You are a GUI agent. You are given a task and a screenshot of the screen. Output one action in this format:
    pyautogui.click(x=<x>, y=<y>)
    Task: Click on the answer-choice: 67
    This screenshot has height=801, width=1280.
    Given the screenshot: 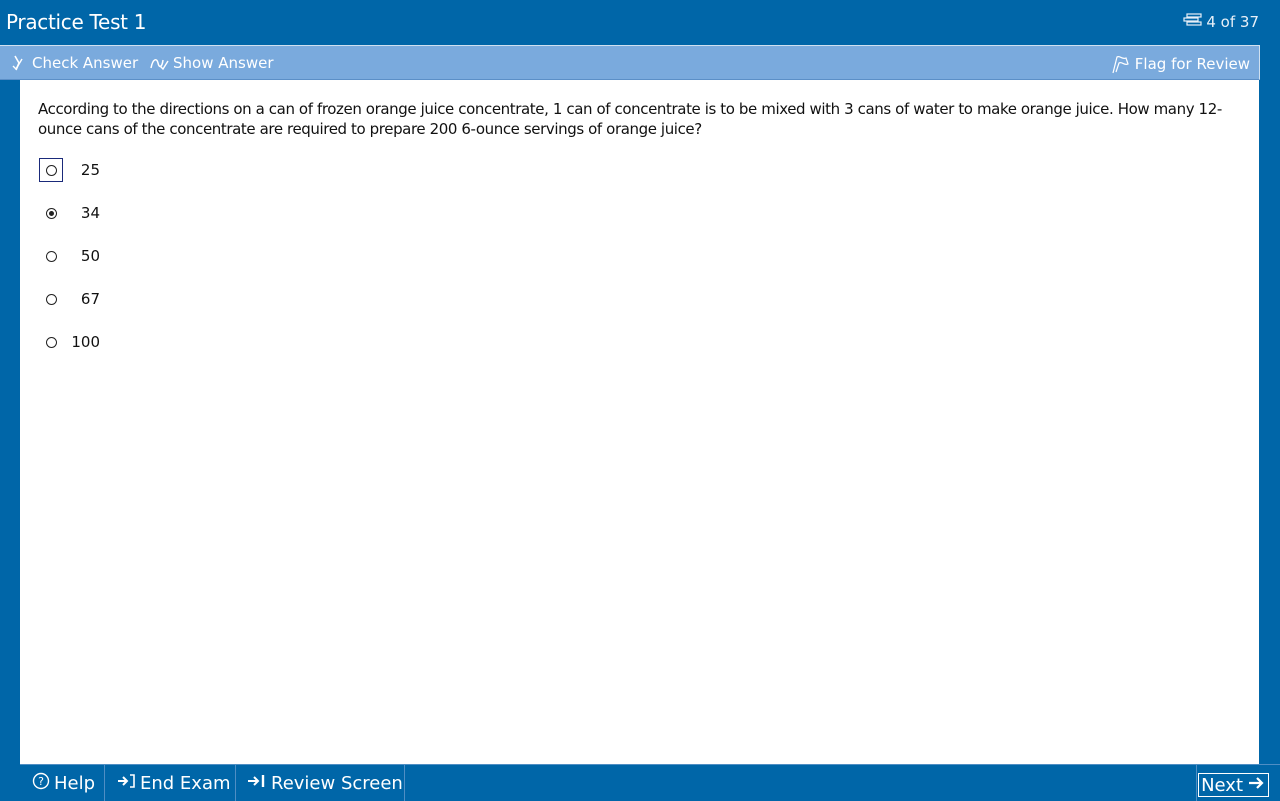 What is the action you would take?
    pyautogui.click(x=99, y=299)
    